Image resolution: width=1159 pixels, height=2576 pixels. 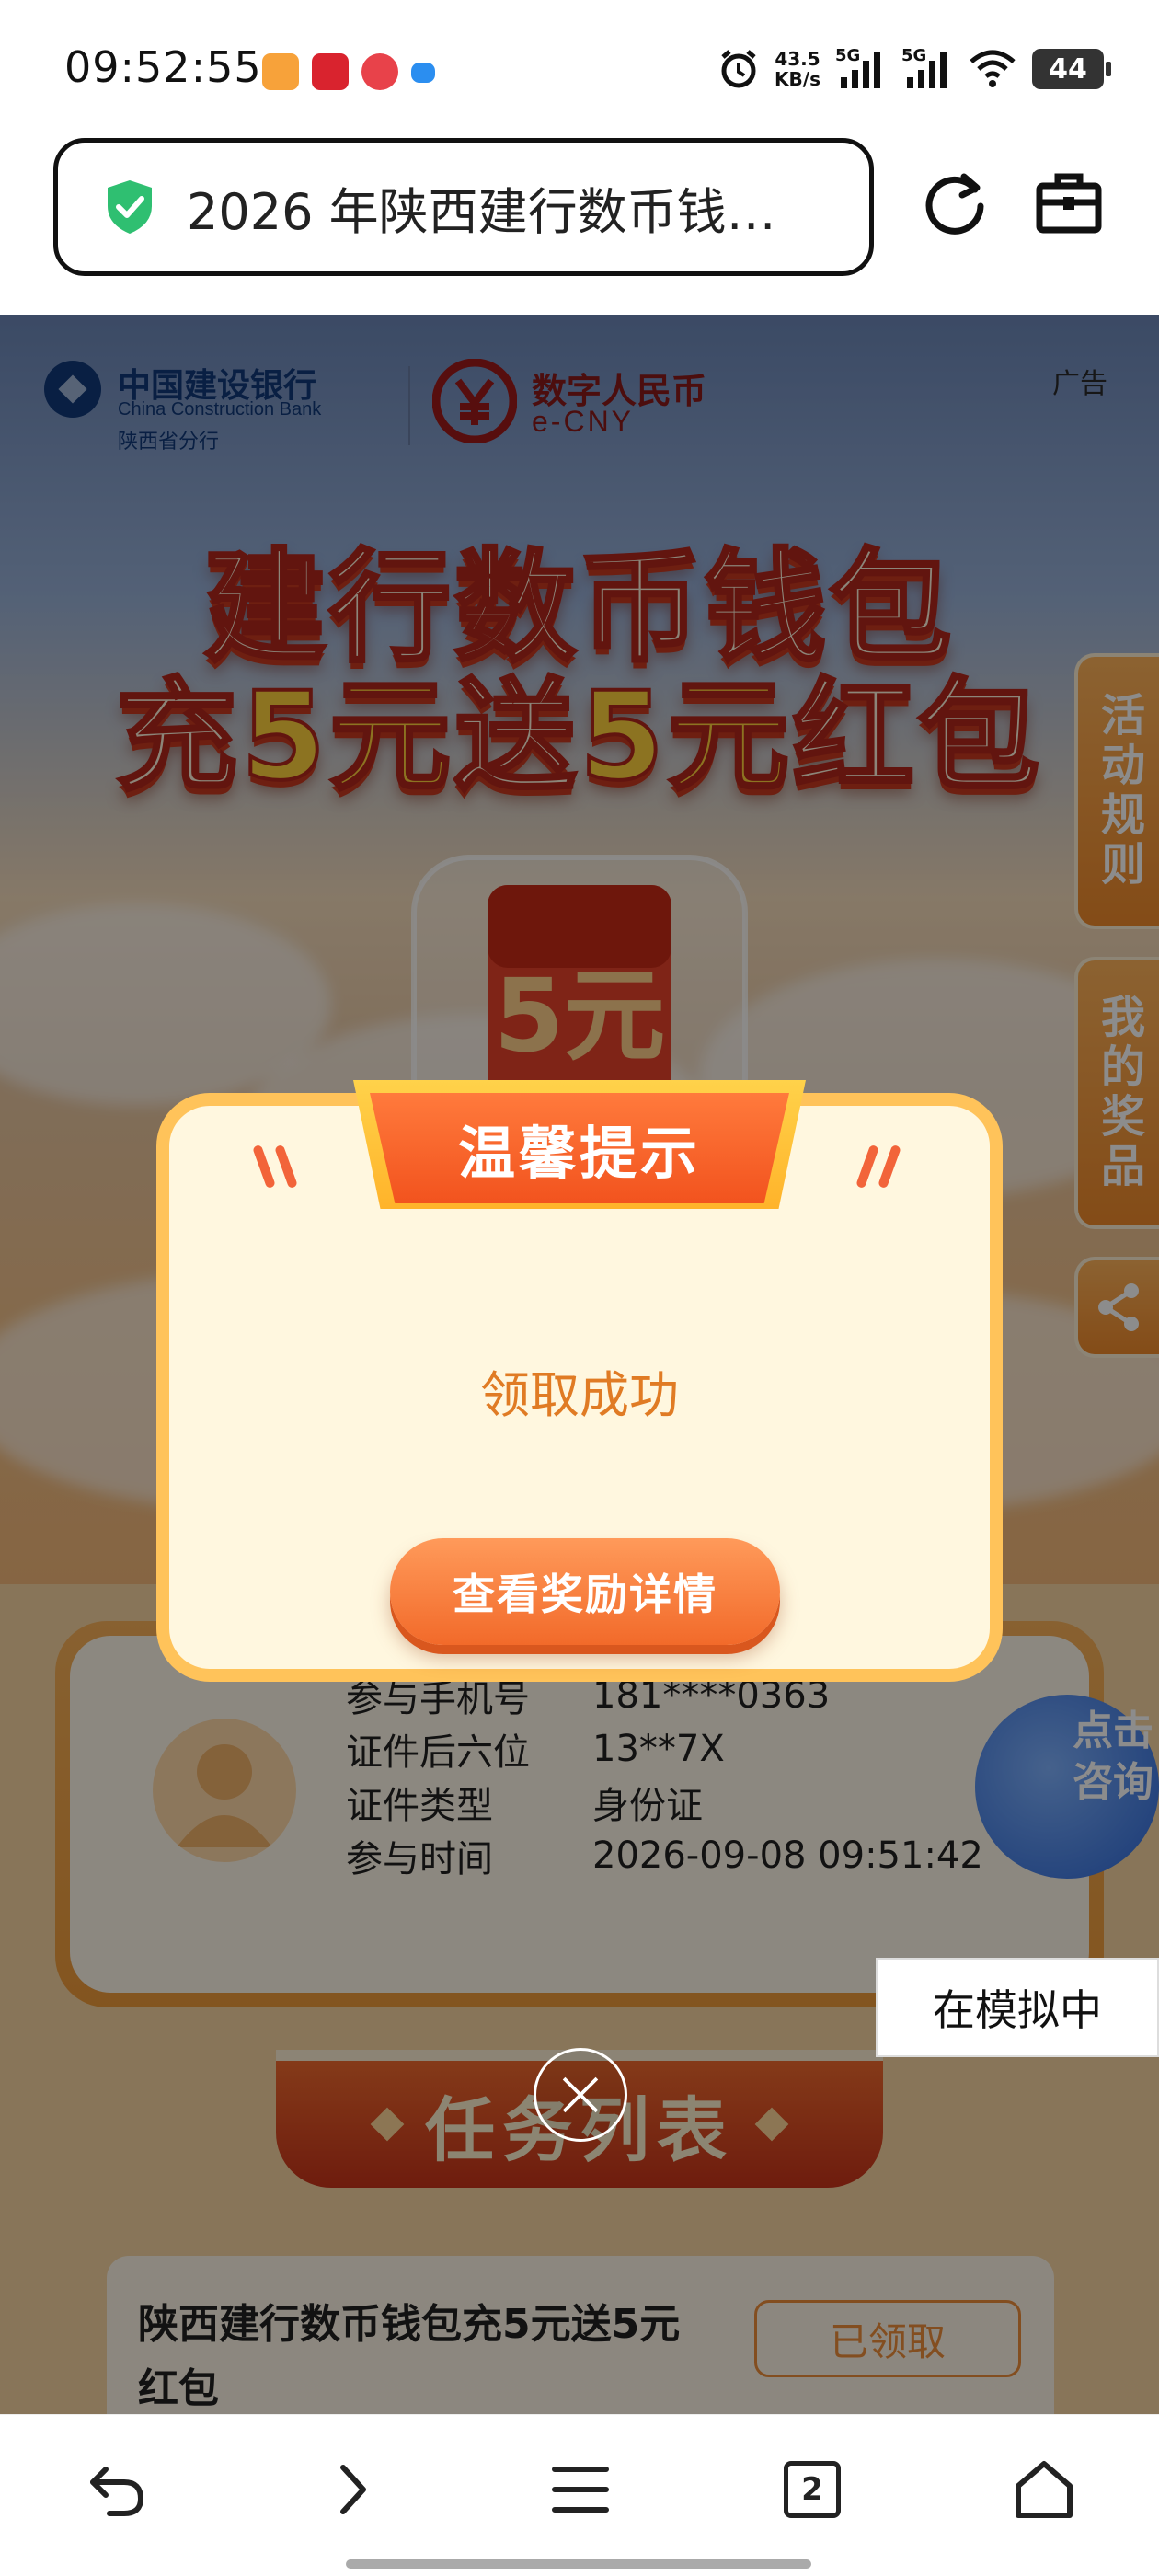 I want to click on home-icon, so click(x=1044, y=2489).